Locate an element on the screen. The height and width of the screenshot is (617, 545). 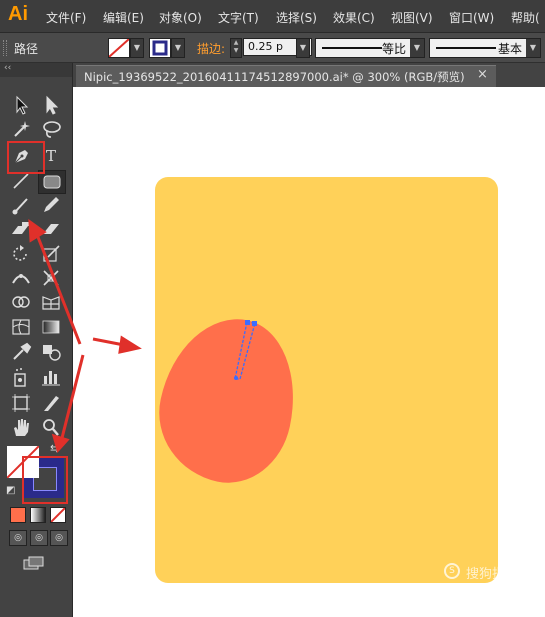
none-icon is located at coordinates (58, 515).